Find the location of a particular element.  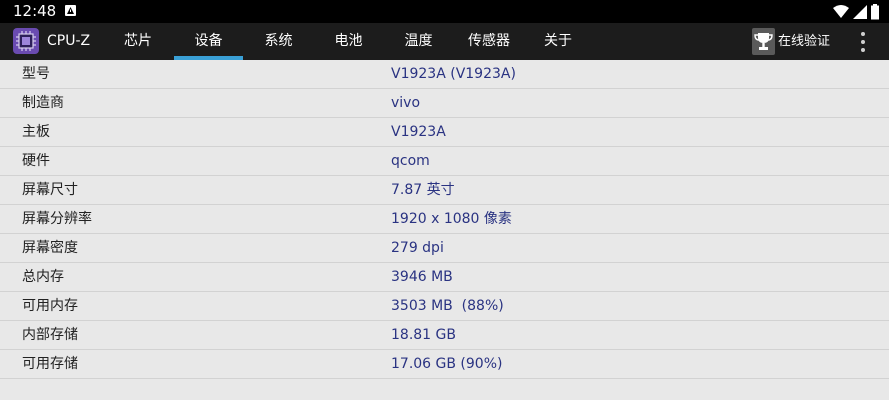

row-label: 制造商 is located at coordinates (43, 103).